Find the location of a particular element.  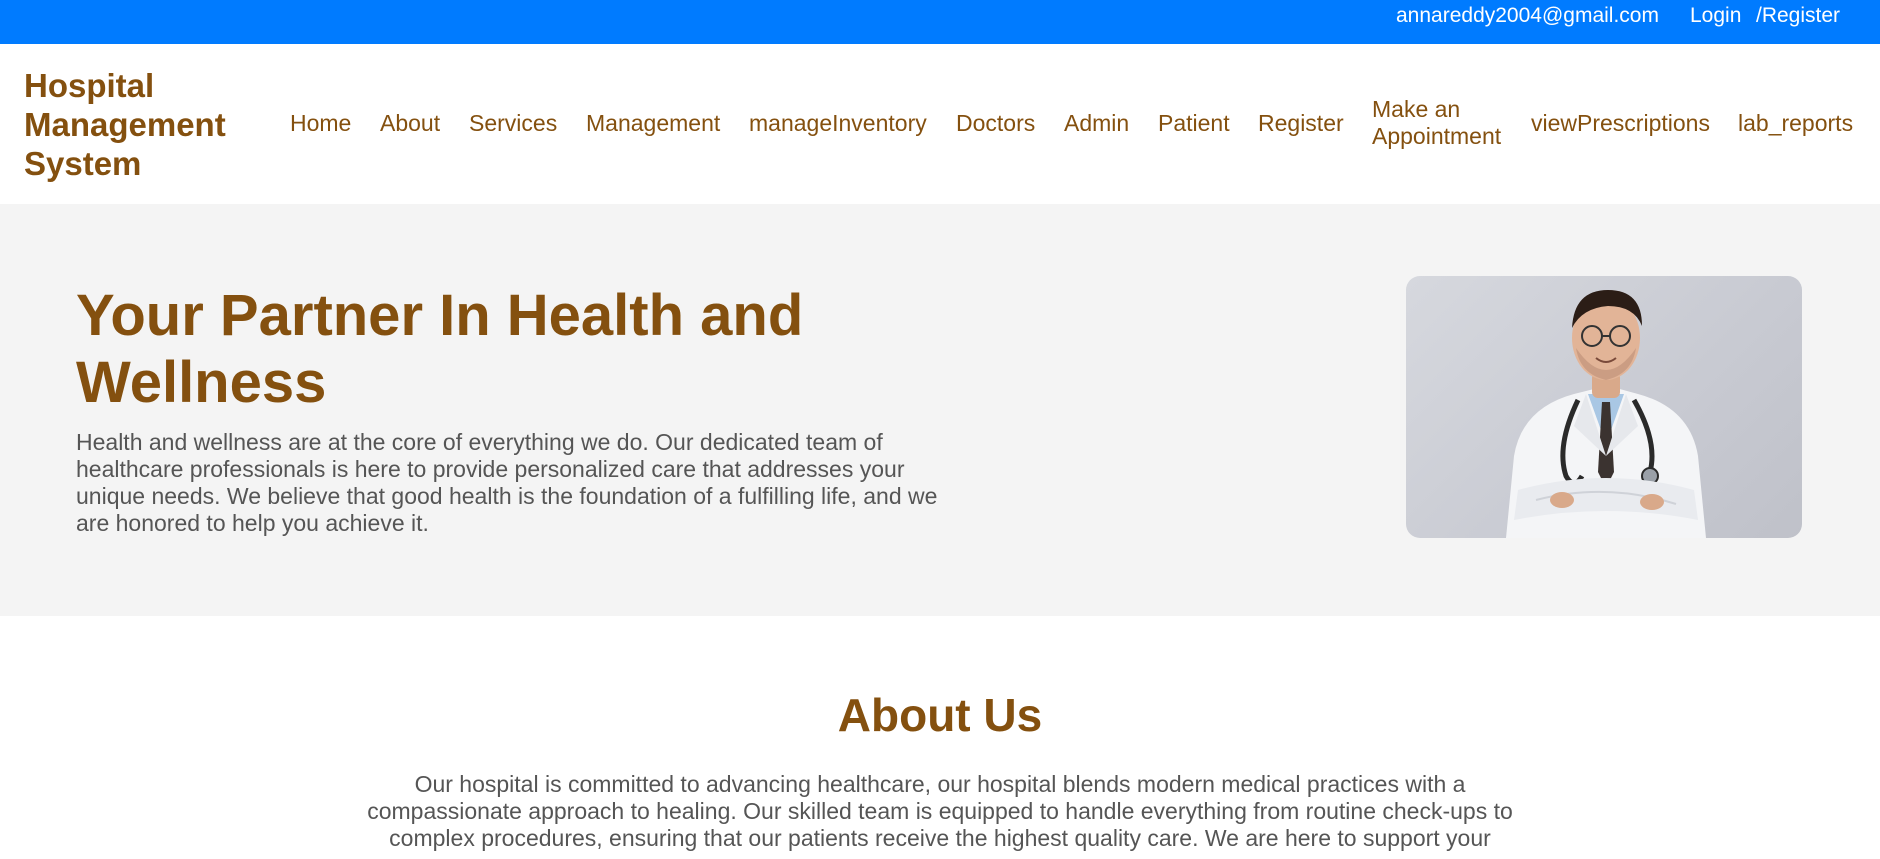

nav-management: Management is located at coordinates (653, 123).